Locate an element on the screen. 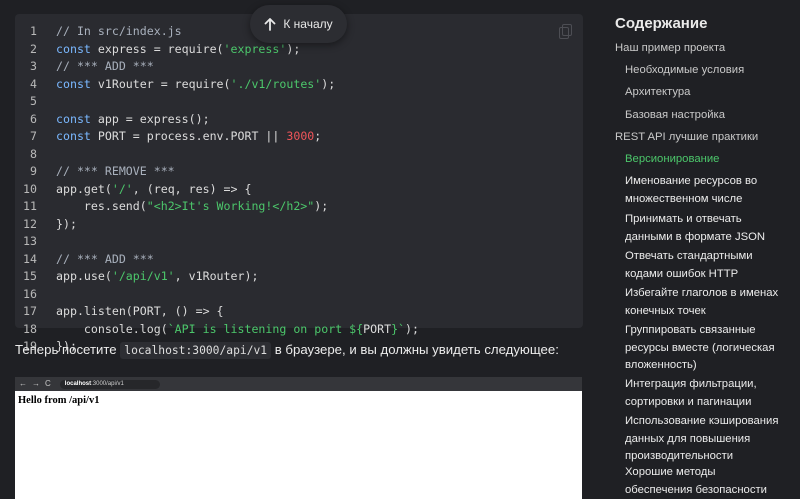  code-line: 16 is located at coordinates (299, 295).